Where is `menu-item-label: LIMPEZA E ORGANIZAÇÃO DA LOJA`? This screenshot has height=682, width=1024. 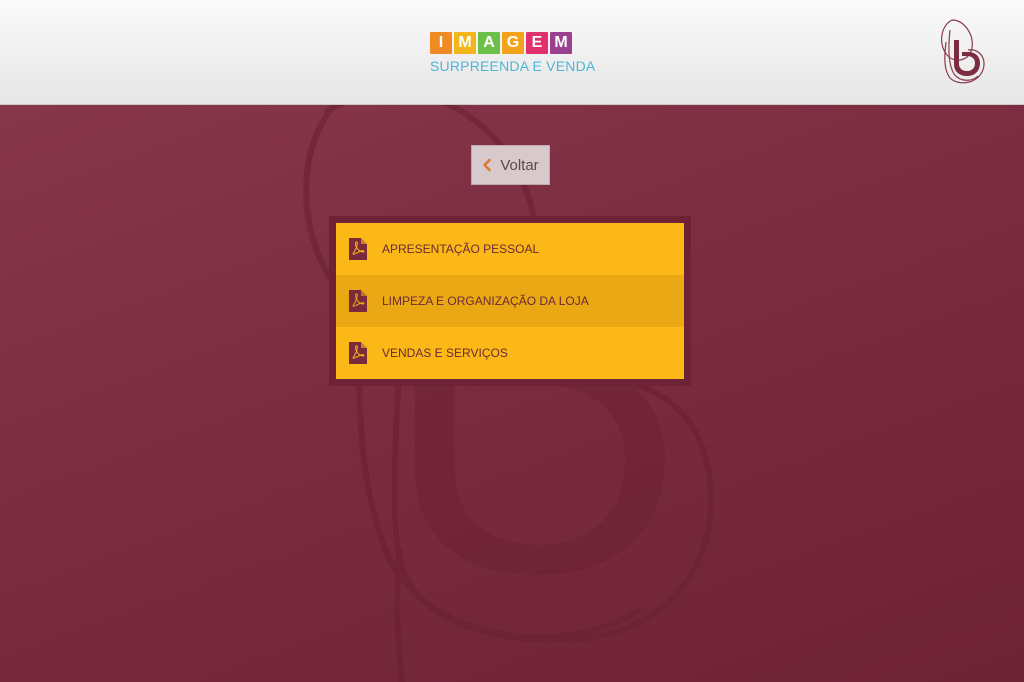 menu-item-label: LIMPEZA E ORGANIZAÇÃO DA LOJA is located at coordinates (485, 301).